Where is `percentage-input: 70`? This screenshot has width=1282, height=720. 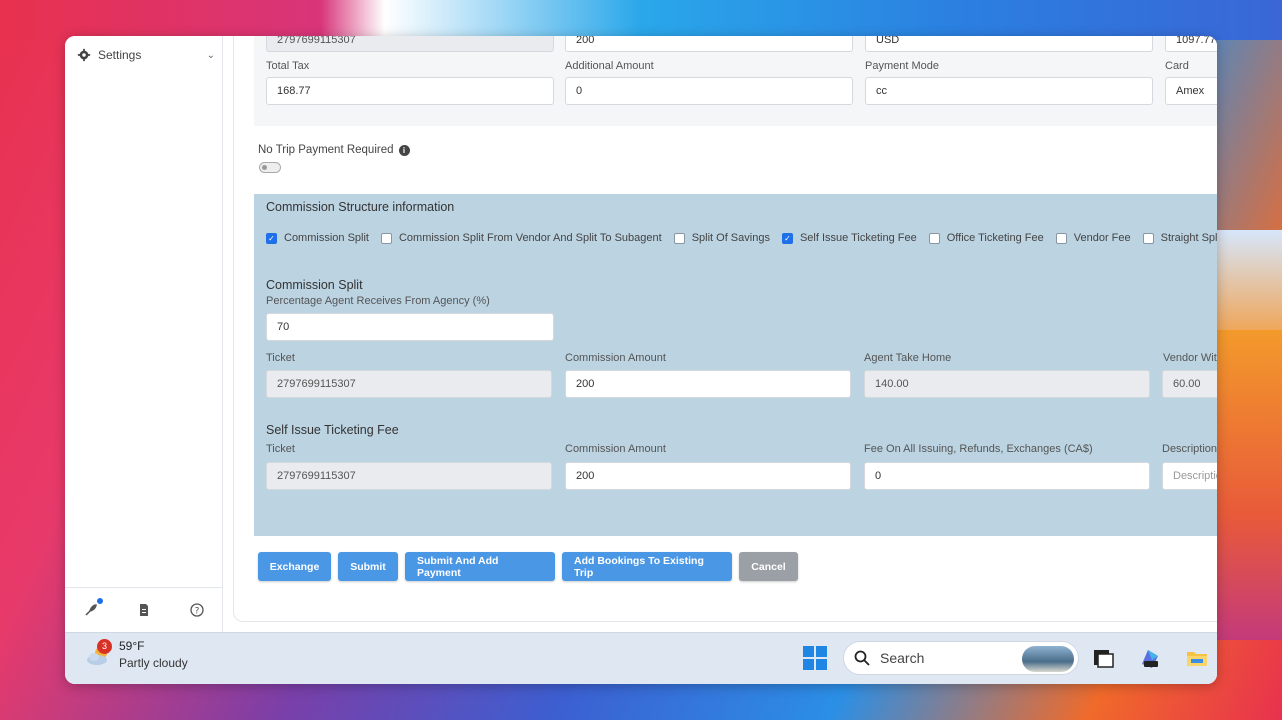
percentage-input: 70 is located at coordinates (410, 327).